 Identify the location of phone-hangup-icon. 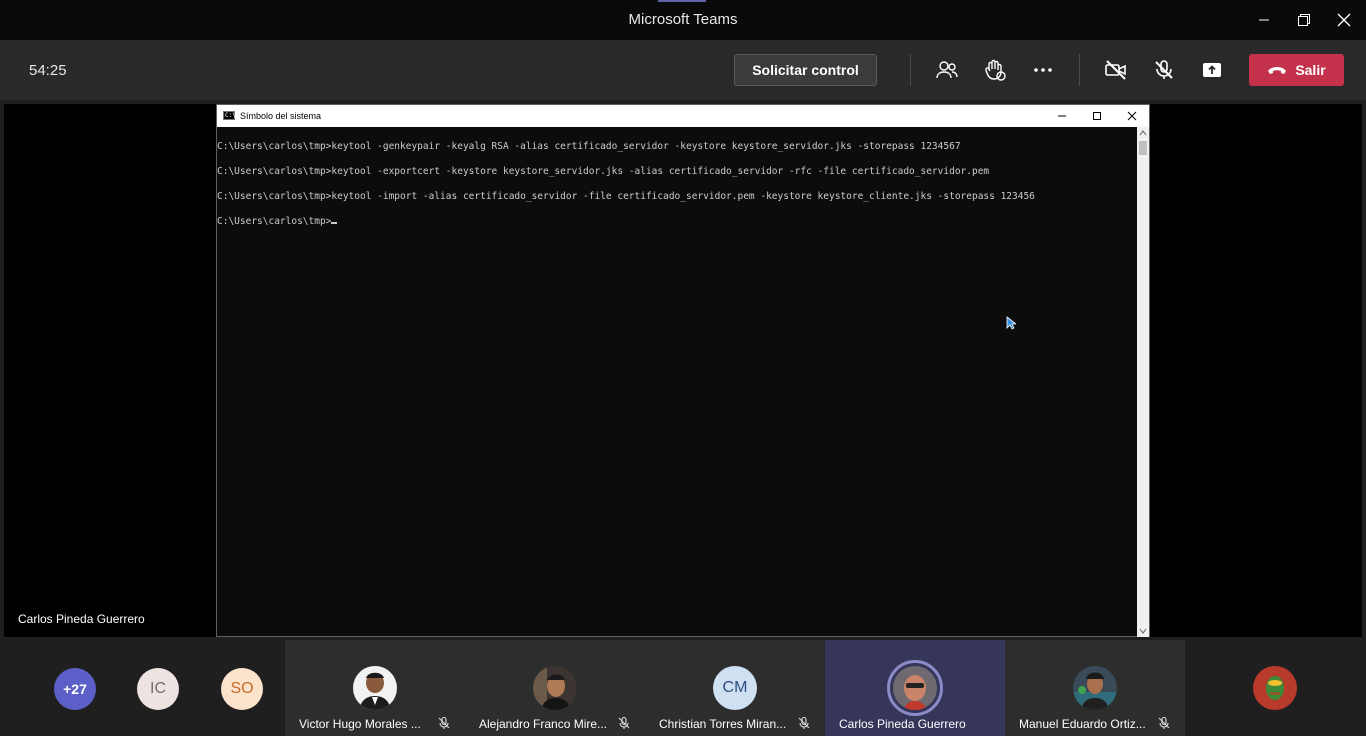
(1277, 70).